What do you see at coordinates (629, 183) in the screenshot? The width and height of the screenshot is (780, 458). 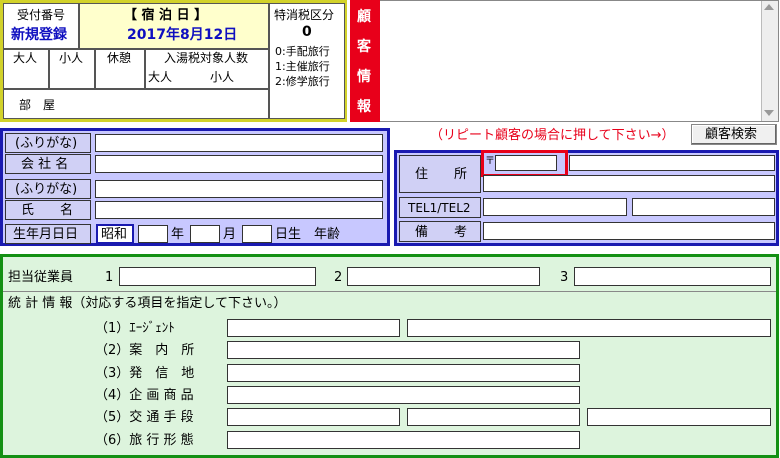 I see `address2-input` at bounding box center [629, 183].